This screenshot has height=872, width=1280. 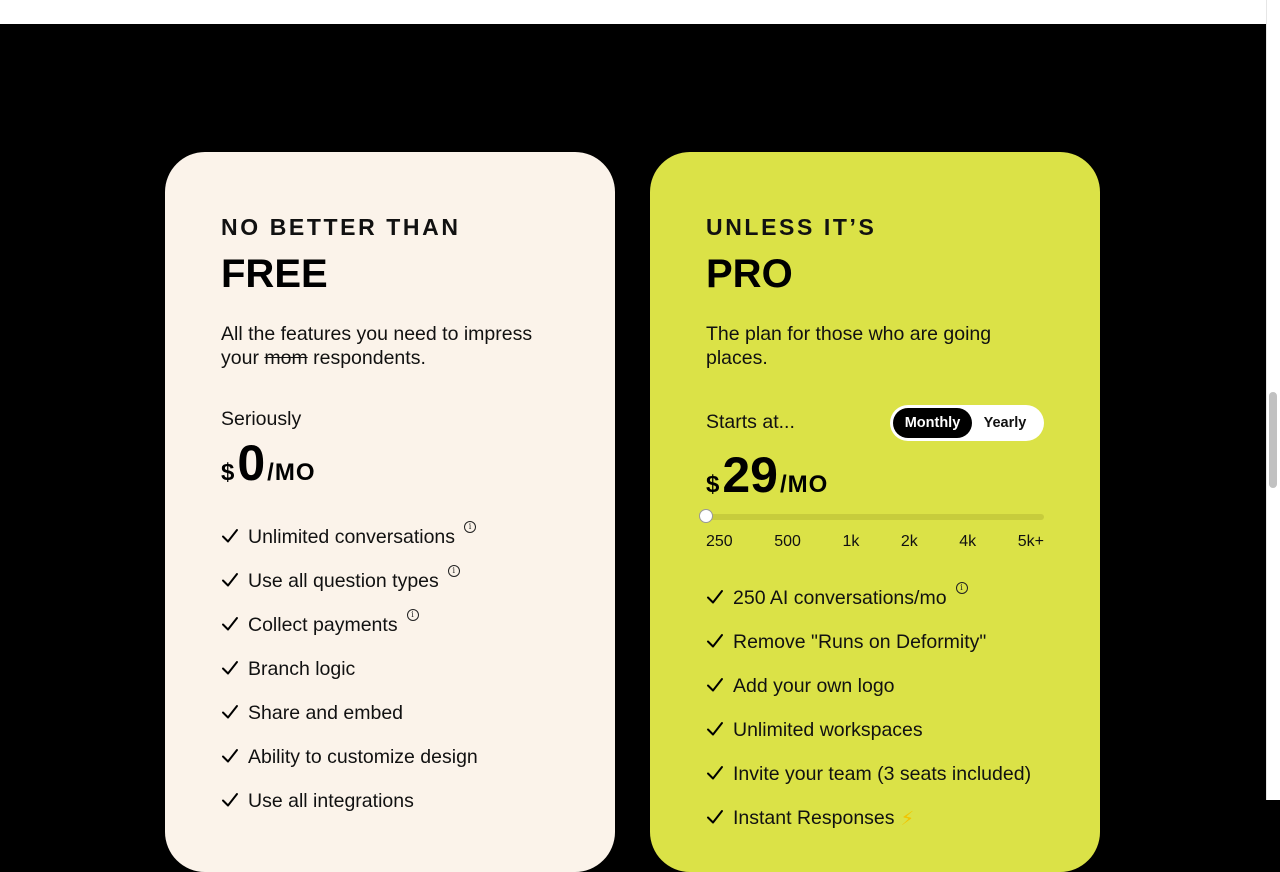 I want to click on browser-top-strip, so click(x=633, y=12).